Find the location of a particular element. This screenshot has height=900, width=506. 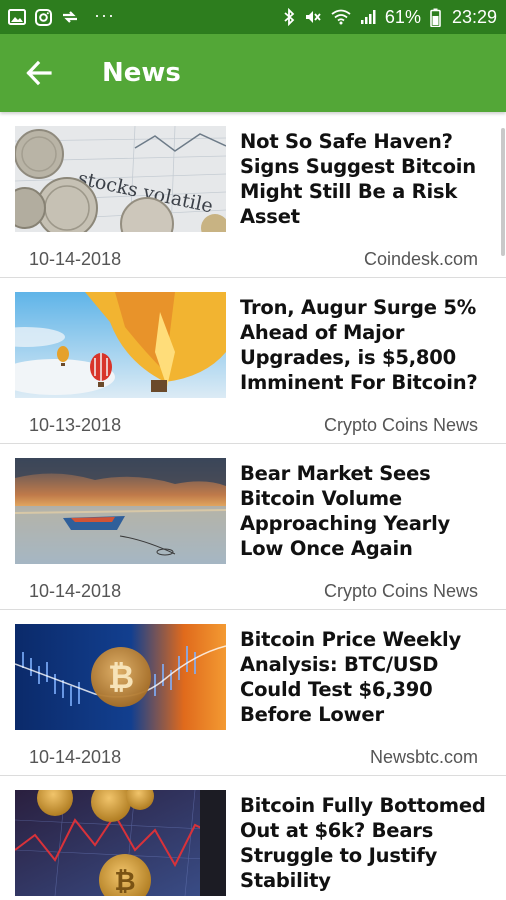

scrollbar is located at coordinates (503, 192).